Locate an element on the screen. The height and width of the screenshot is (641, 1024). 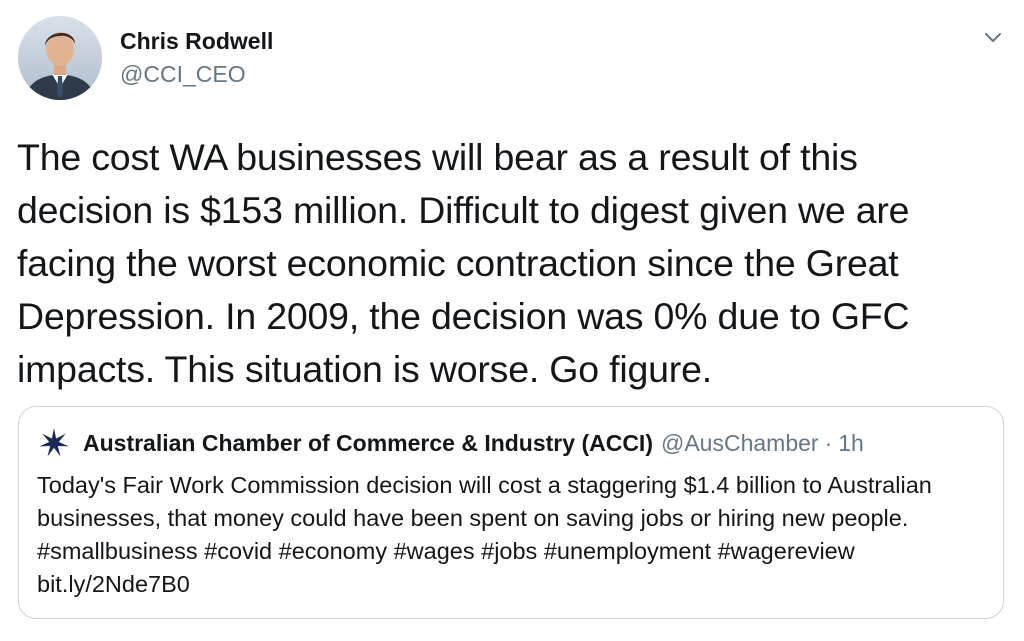
star-logo-icon is located at coordinates (54, 443).